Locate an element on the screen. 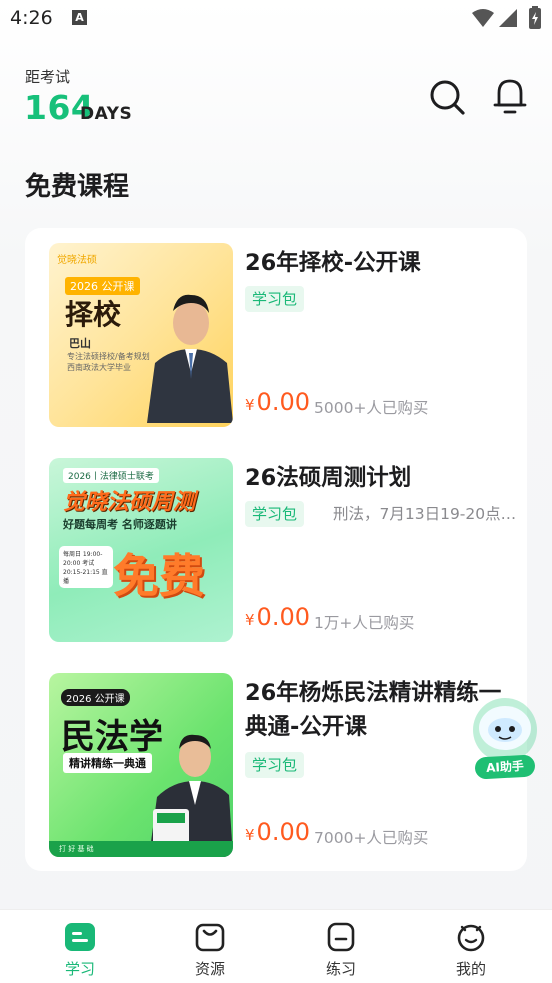 The width and height of the screenshot is (552, 983). search-icon is located at coordinates (447, 97).